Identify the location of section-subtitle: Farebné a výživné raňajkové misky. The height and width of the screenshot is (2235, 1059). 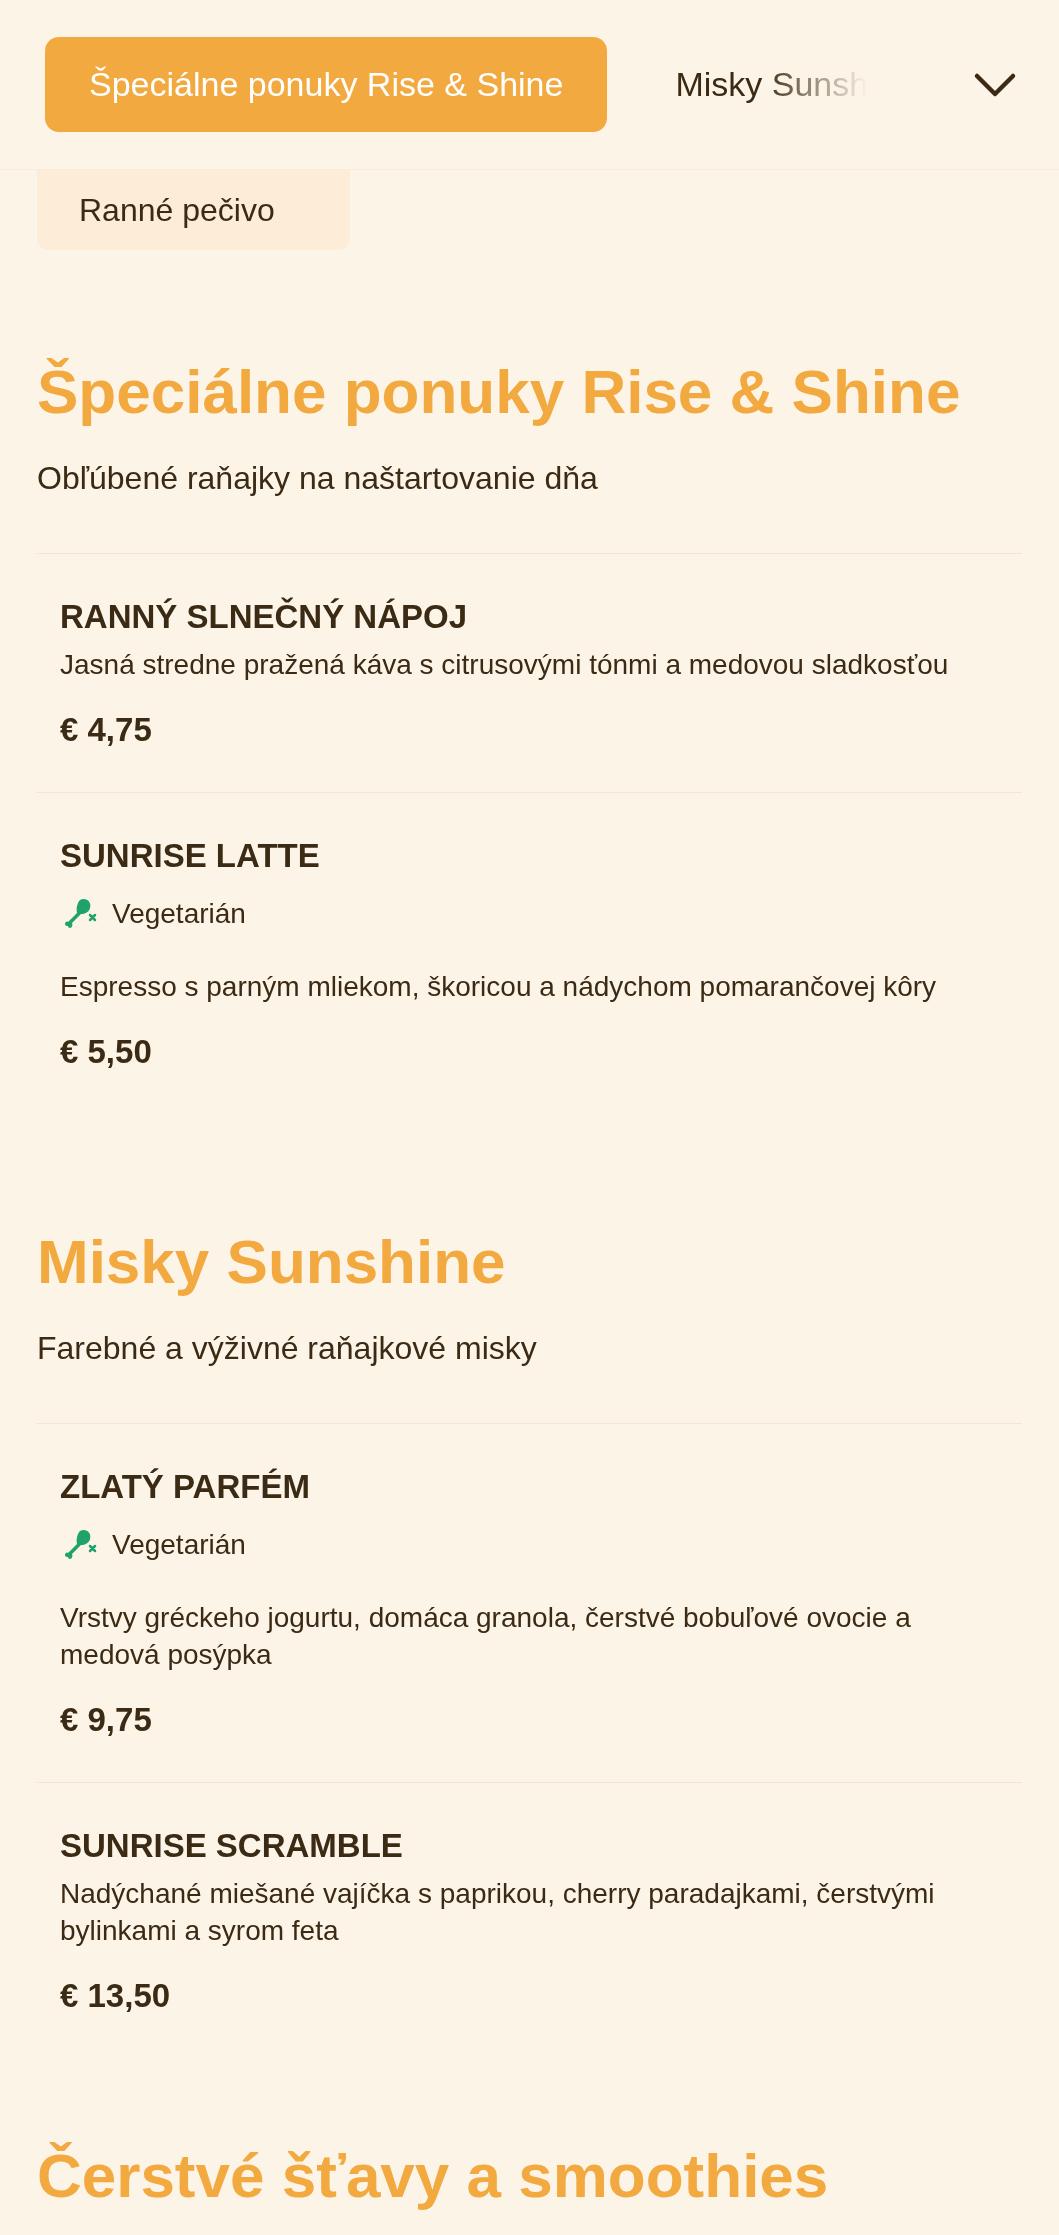
(287, 1348).